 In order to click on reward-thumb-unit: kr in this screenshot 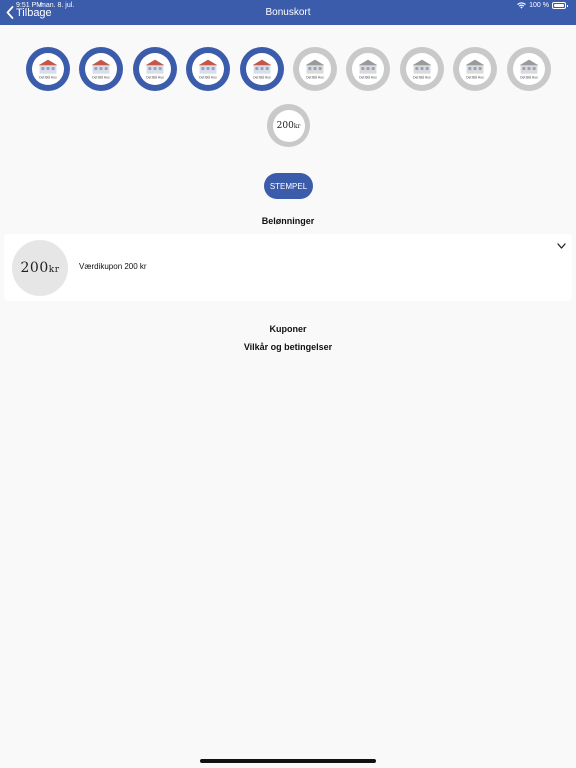, I will do `click(54, 270)`.